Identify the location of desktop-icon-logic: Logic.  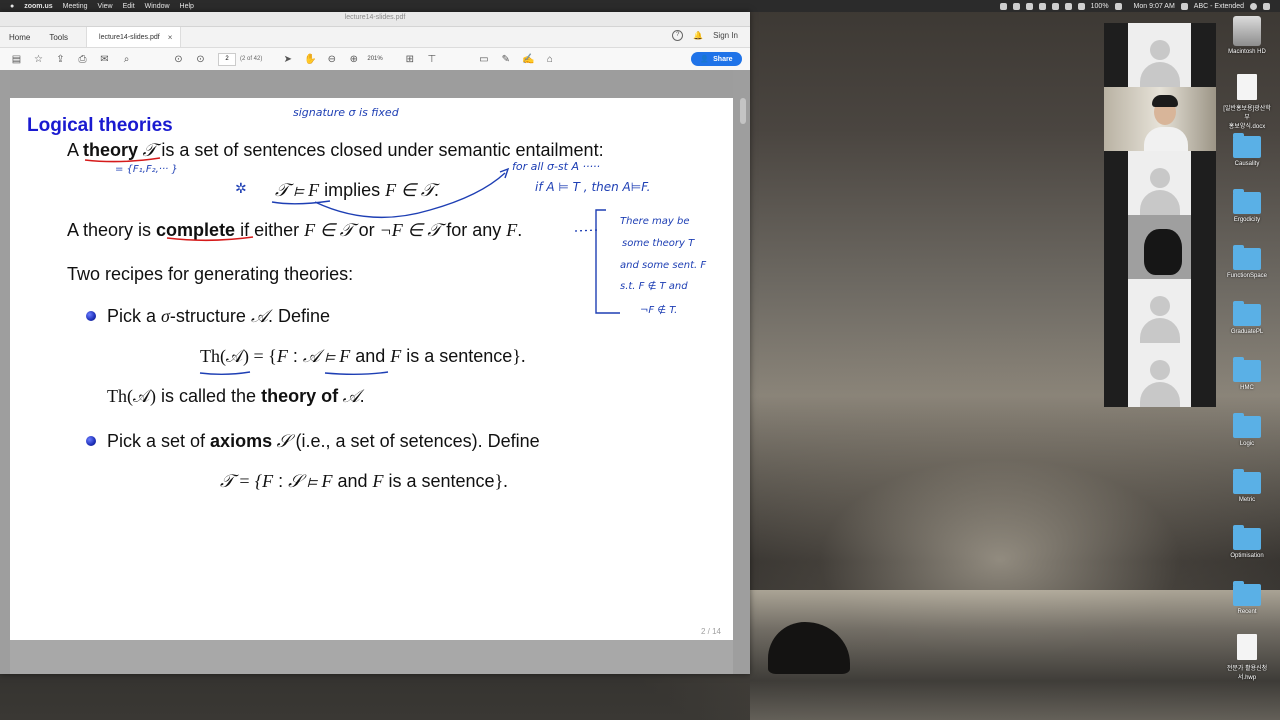
(1247, 430).